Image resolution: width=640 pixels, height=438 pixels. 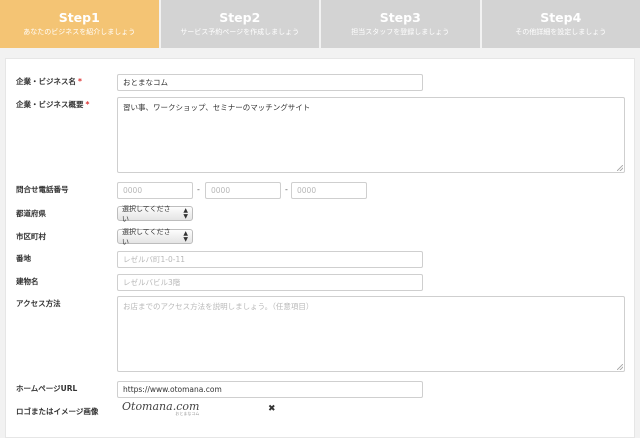 I want to click on city-select: 選択してください ▲▼, so click(x=155, y=236).